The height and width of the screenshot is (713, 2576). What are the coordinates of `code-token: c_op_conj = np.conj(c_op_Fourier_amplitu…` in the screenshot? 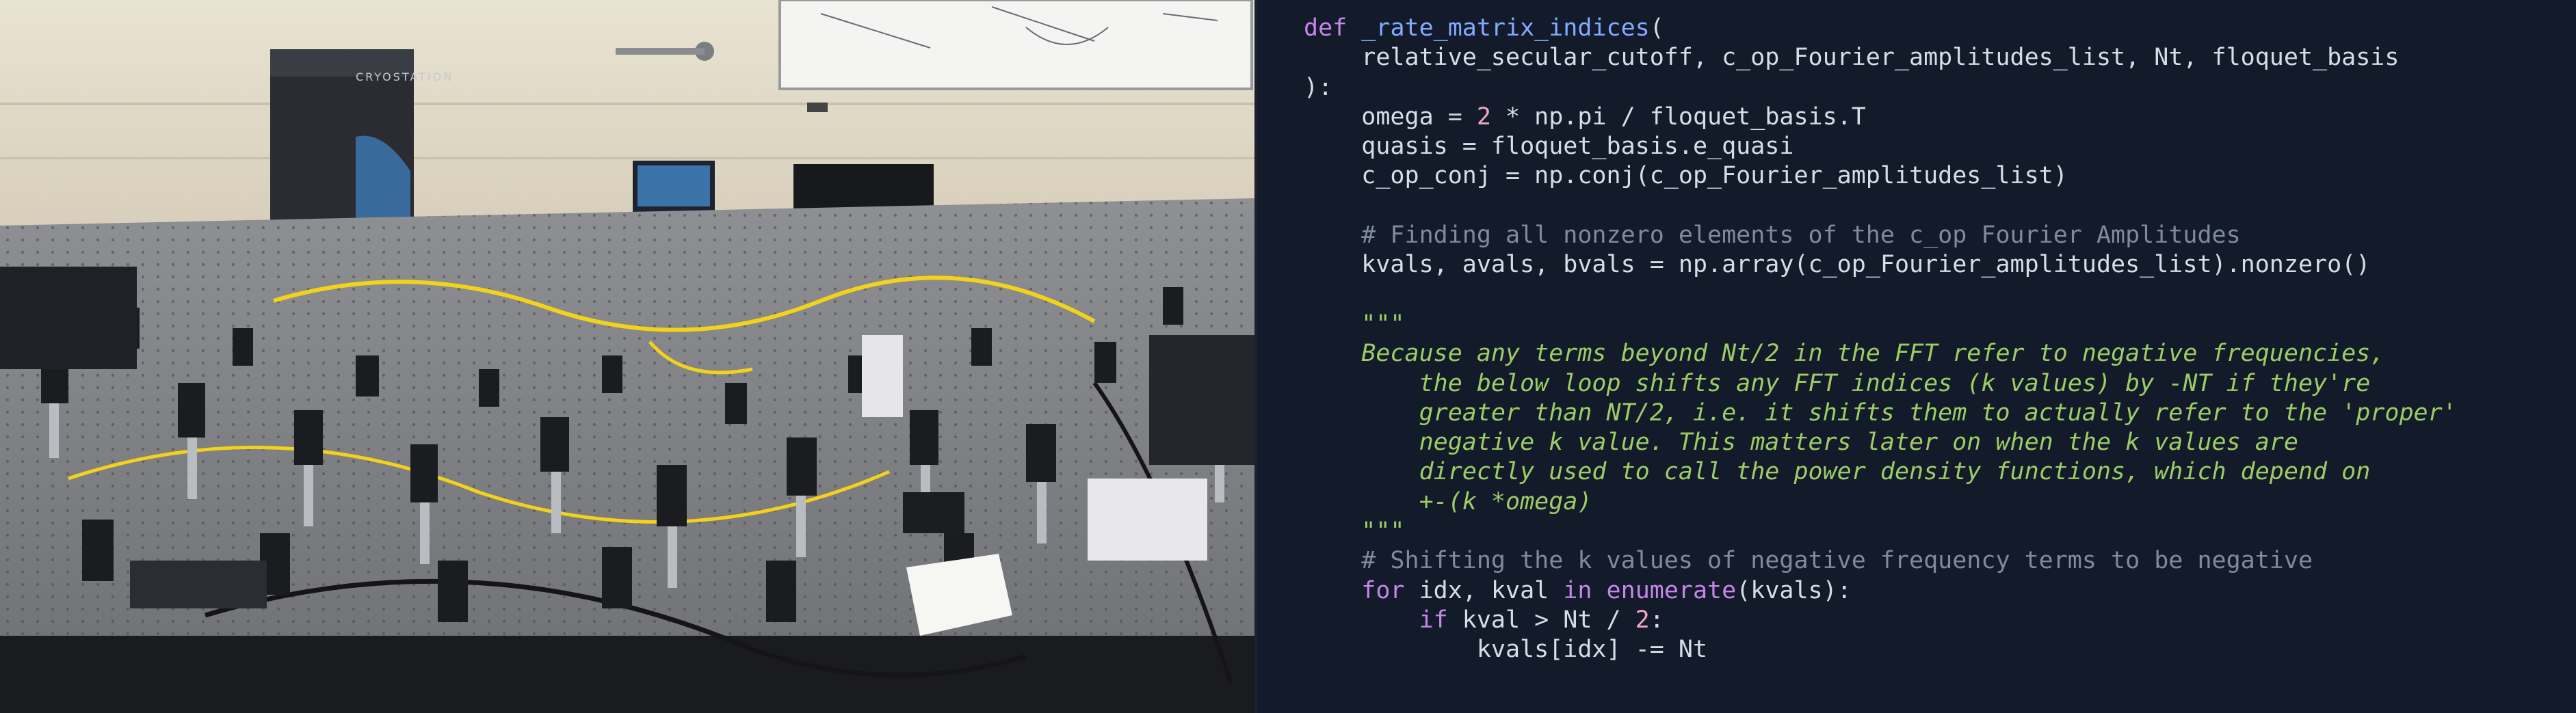 It's located at (1686, 176).